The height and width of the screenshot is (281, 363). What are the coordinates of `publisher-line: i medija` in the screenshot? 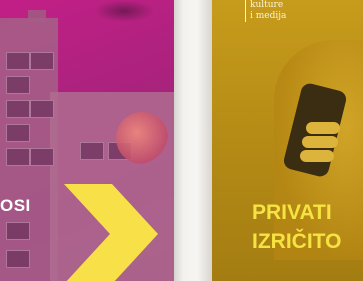 It's located at (268, 16).